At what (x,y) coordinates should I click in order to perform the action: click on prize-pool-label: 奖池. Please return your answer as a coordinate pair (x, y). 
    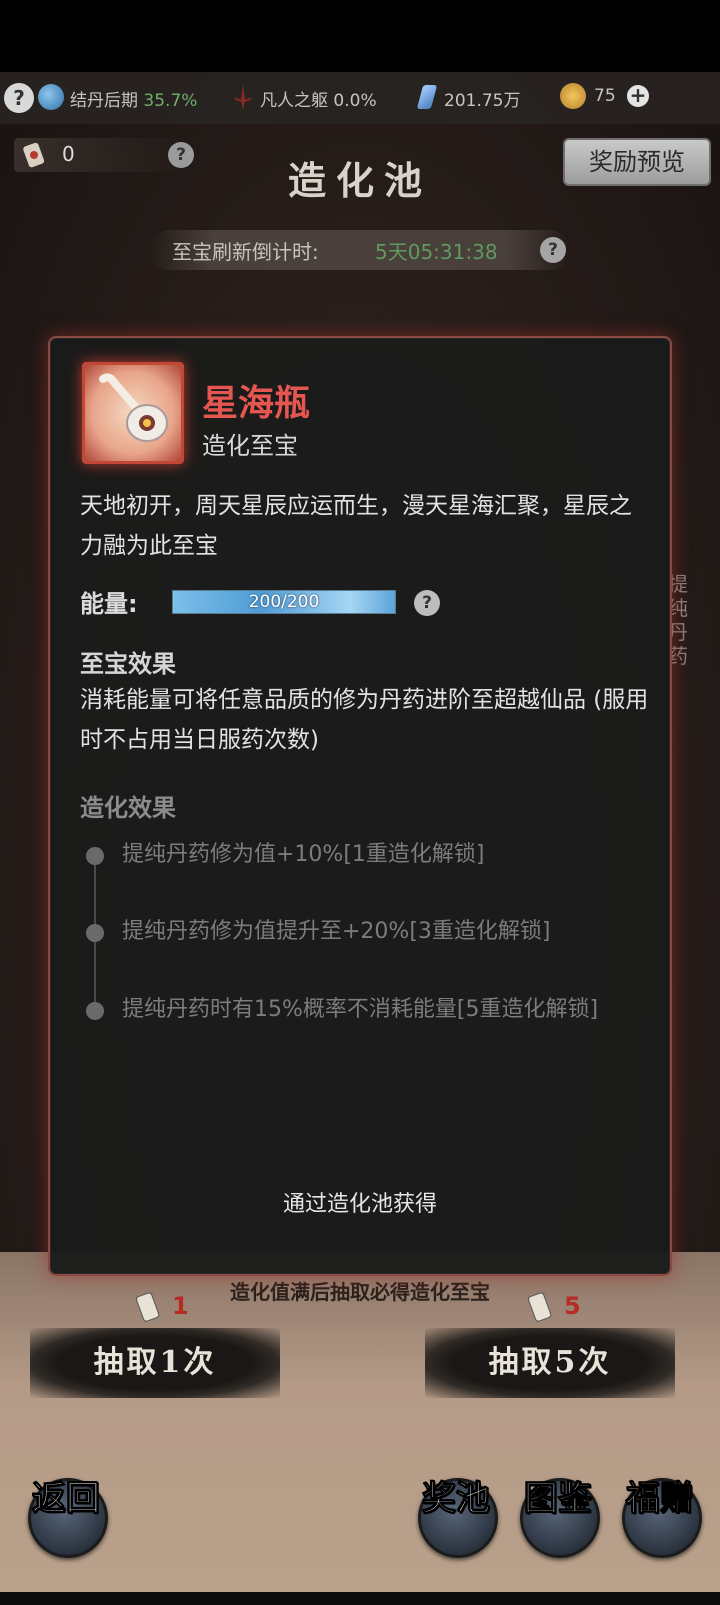
    Looking at the image, I should click on (456, 1499).